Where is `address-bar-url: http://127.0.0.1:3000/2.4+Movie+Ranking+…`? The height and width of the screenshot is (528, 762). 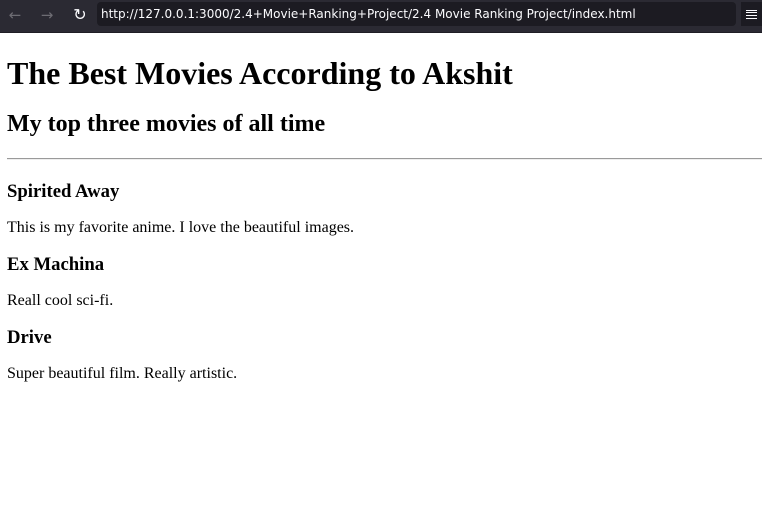 address-bar-url: http://127.0.0.1:3000/2.4+Movie+Ranking+… is located at coordinates (368, 14).